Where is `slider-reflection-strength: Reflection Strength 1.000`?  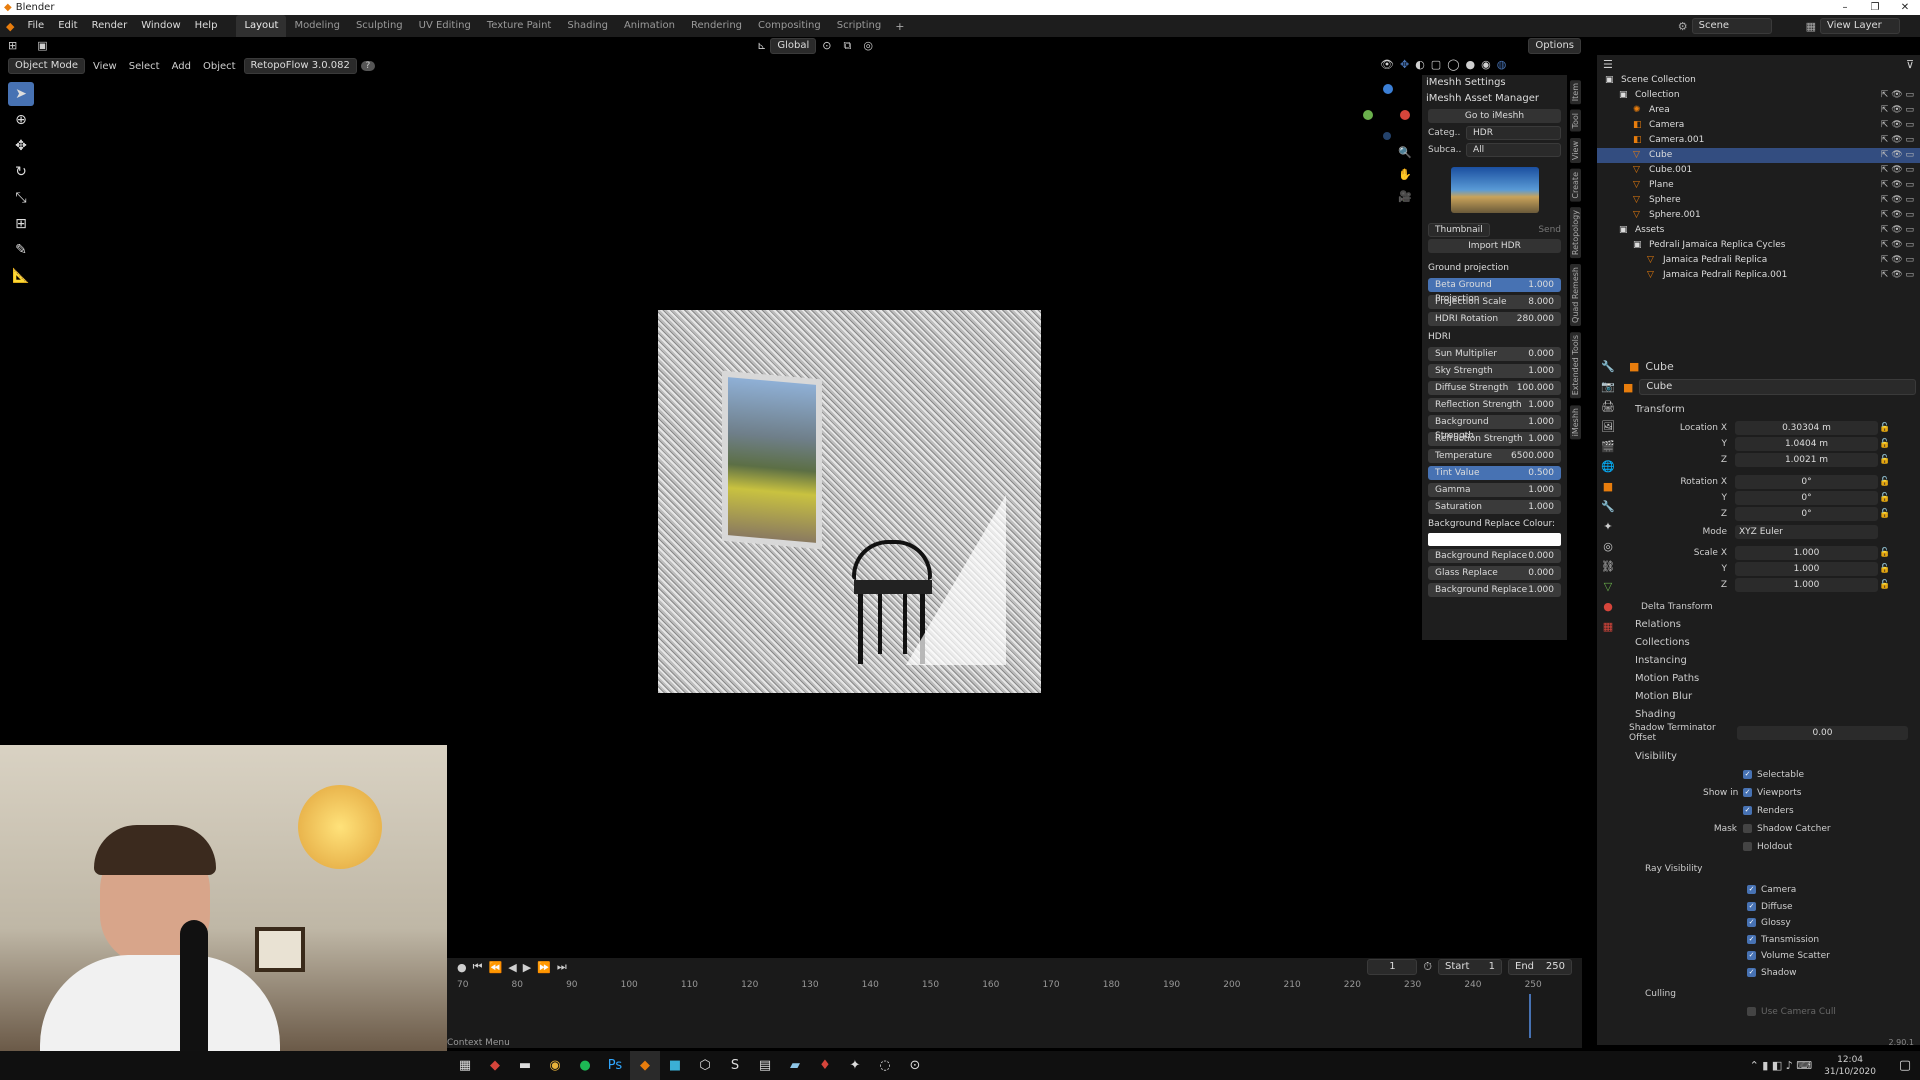
slider-reflection-strength: Reflection Strength 1.000 is located at coordinates (1494, 405).